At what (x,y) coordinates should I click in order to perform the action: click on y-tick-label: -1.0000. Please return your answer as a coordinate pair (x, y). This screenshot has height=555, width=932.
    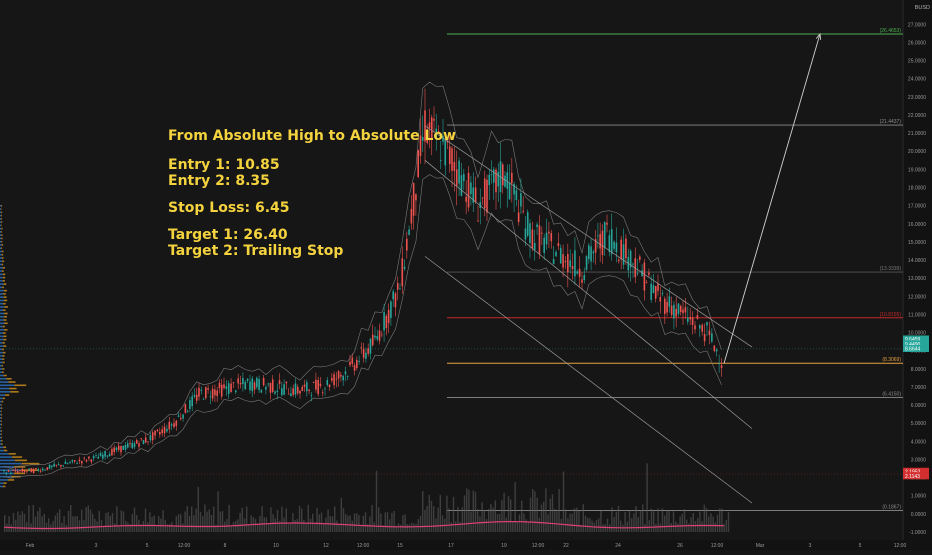
    Looking at the image, I should click on (917, 533).